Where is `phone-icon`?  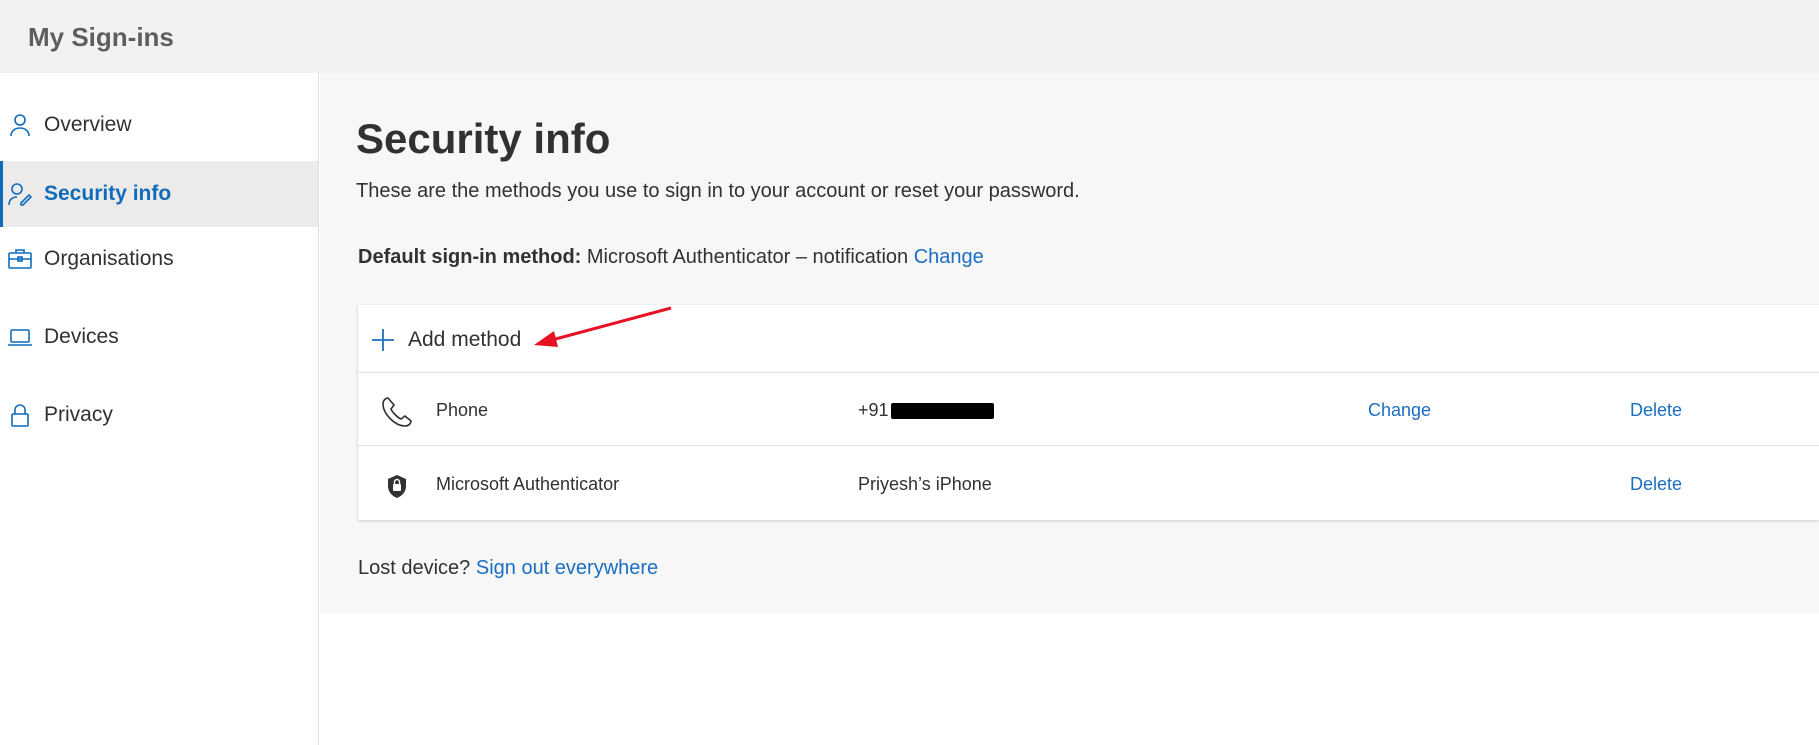
phone-icon is located at coordinates (397, 412).